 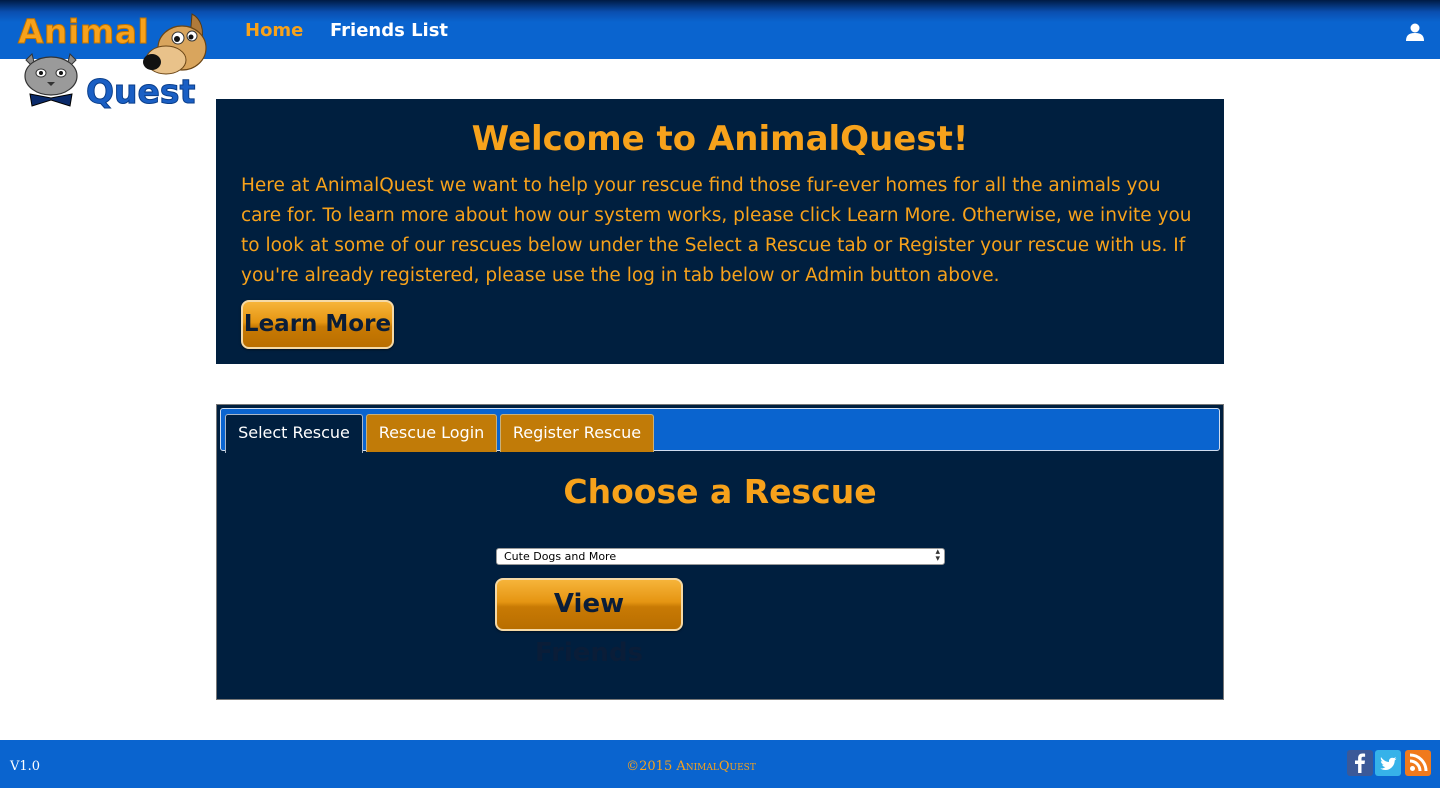 What do you see at coordinates (560, 556) in the screenshot?
I see `rescue-select-value: Cute Dogs and More` at bounding box center [560, 556].